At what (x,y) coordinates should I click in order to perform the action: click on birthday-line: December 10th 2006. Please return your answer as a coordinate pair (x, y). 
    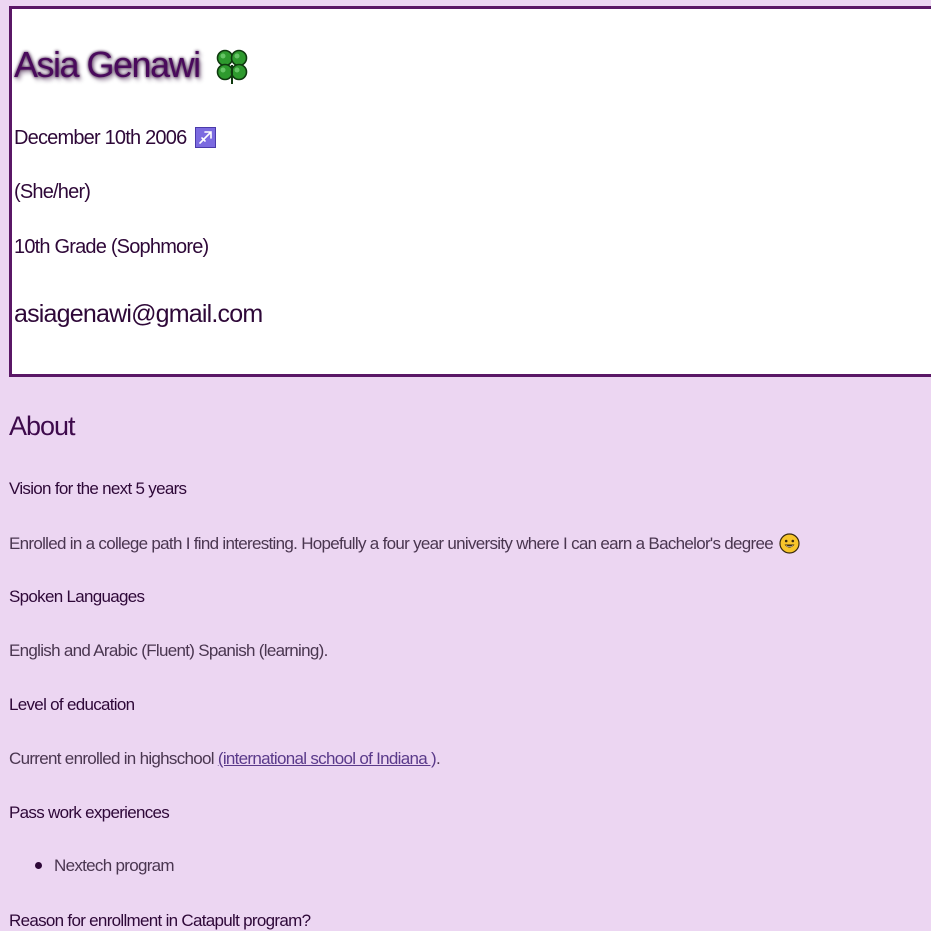
    Looking at the image, I should click on (115, 137).